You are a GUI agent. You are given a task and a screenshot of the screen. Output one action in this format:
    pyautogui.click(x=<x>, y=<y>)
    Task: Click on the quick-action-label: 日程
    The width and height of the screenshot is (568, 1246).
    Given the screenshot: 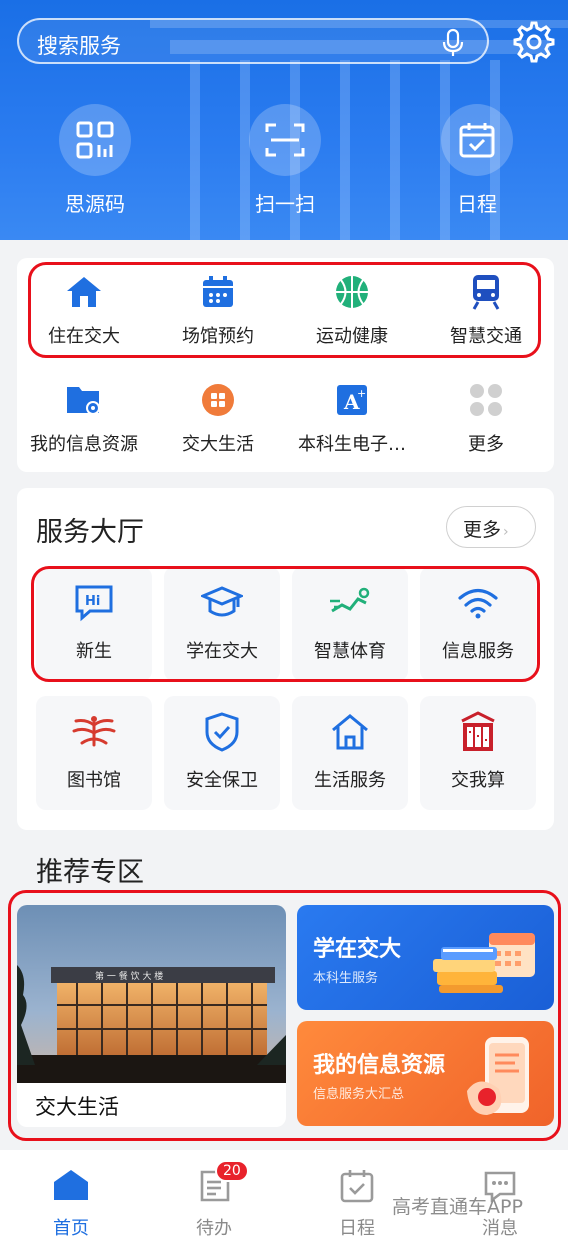 What is the action you would take?
    pyautogui.click(x=477, y=204)
    